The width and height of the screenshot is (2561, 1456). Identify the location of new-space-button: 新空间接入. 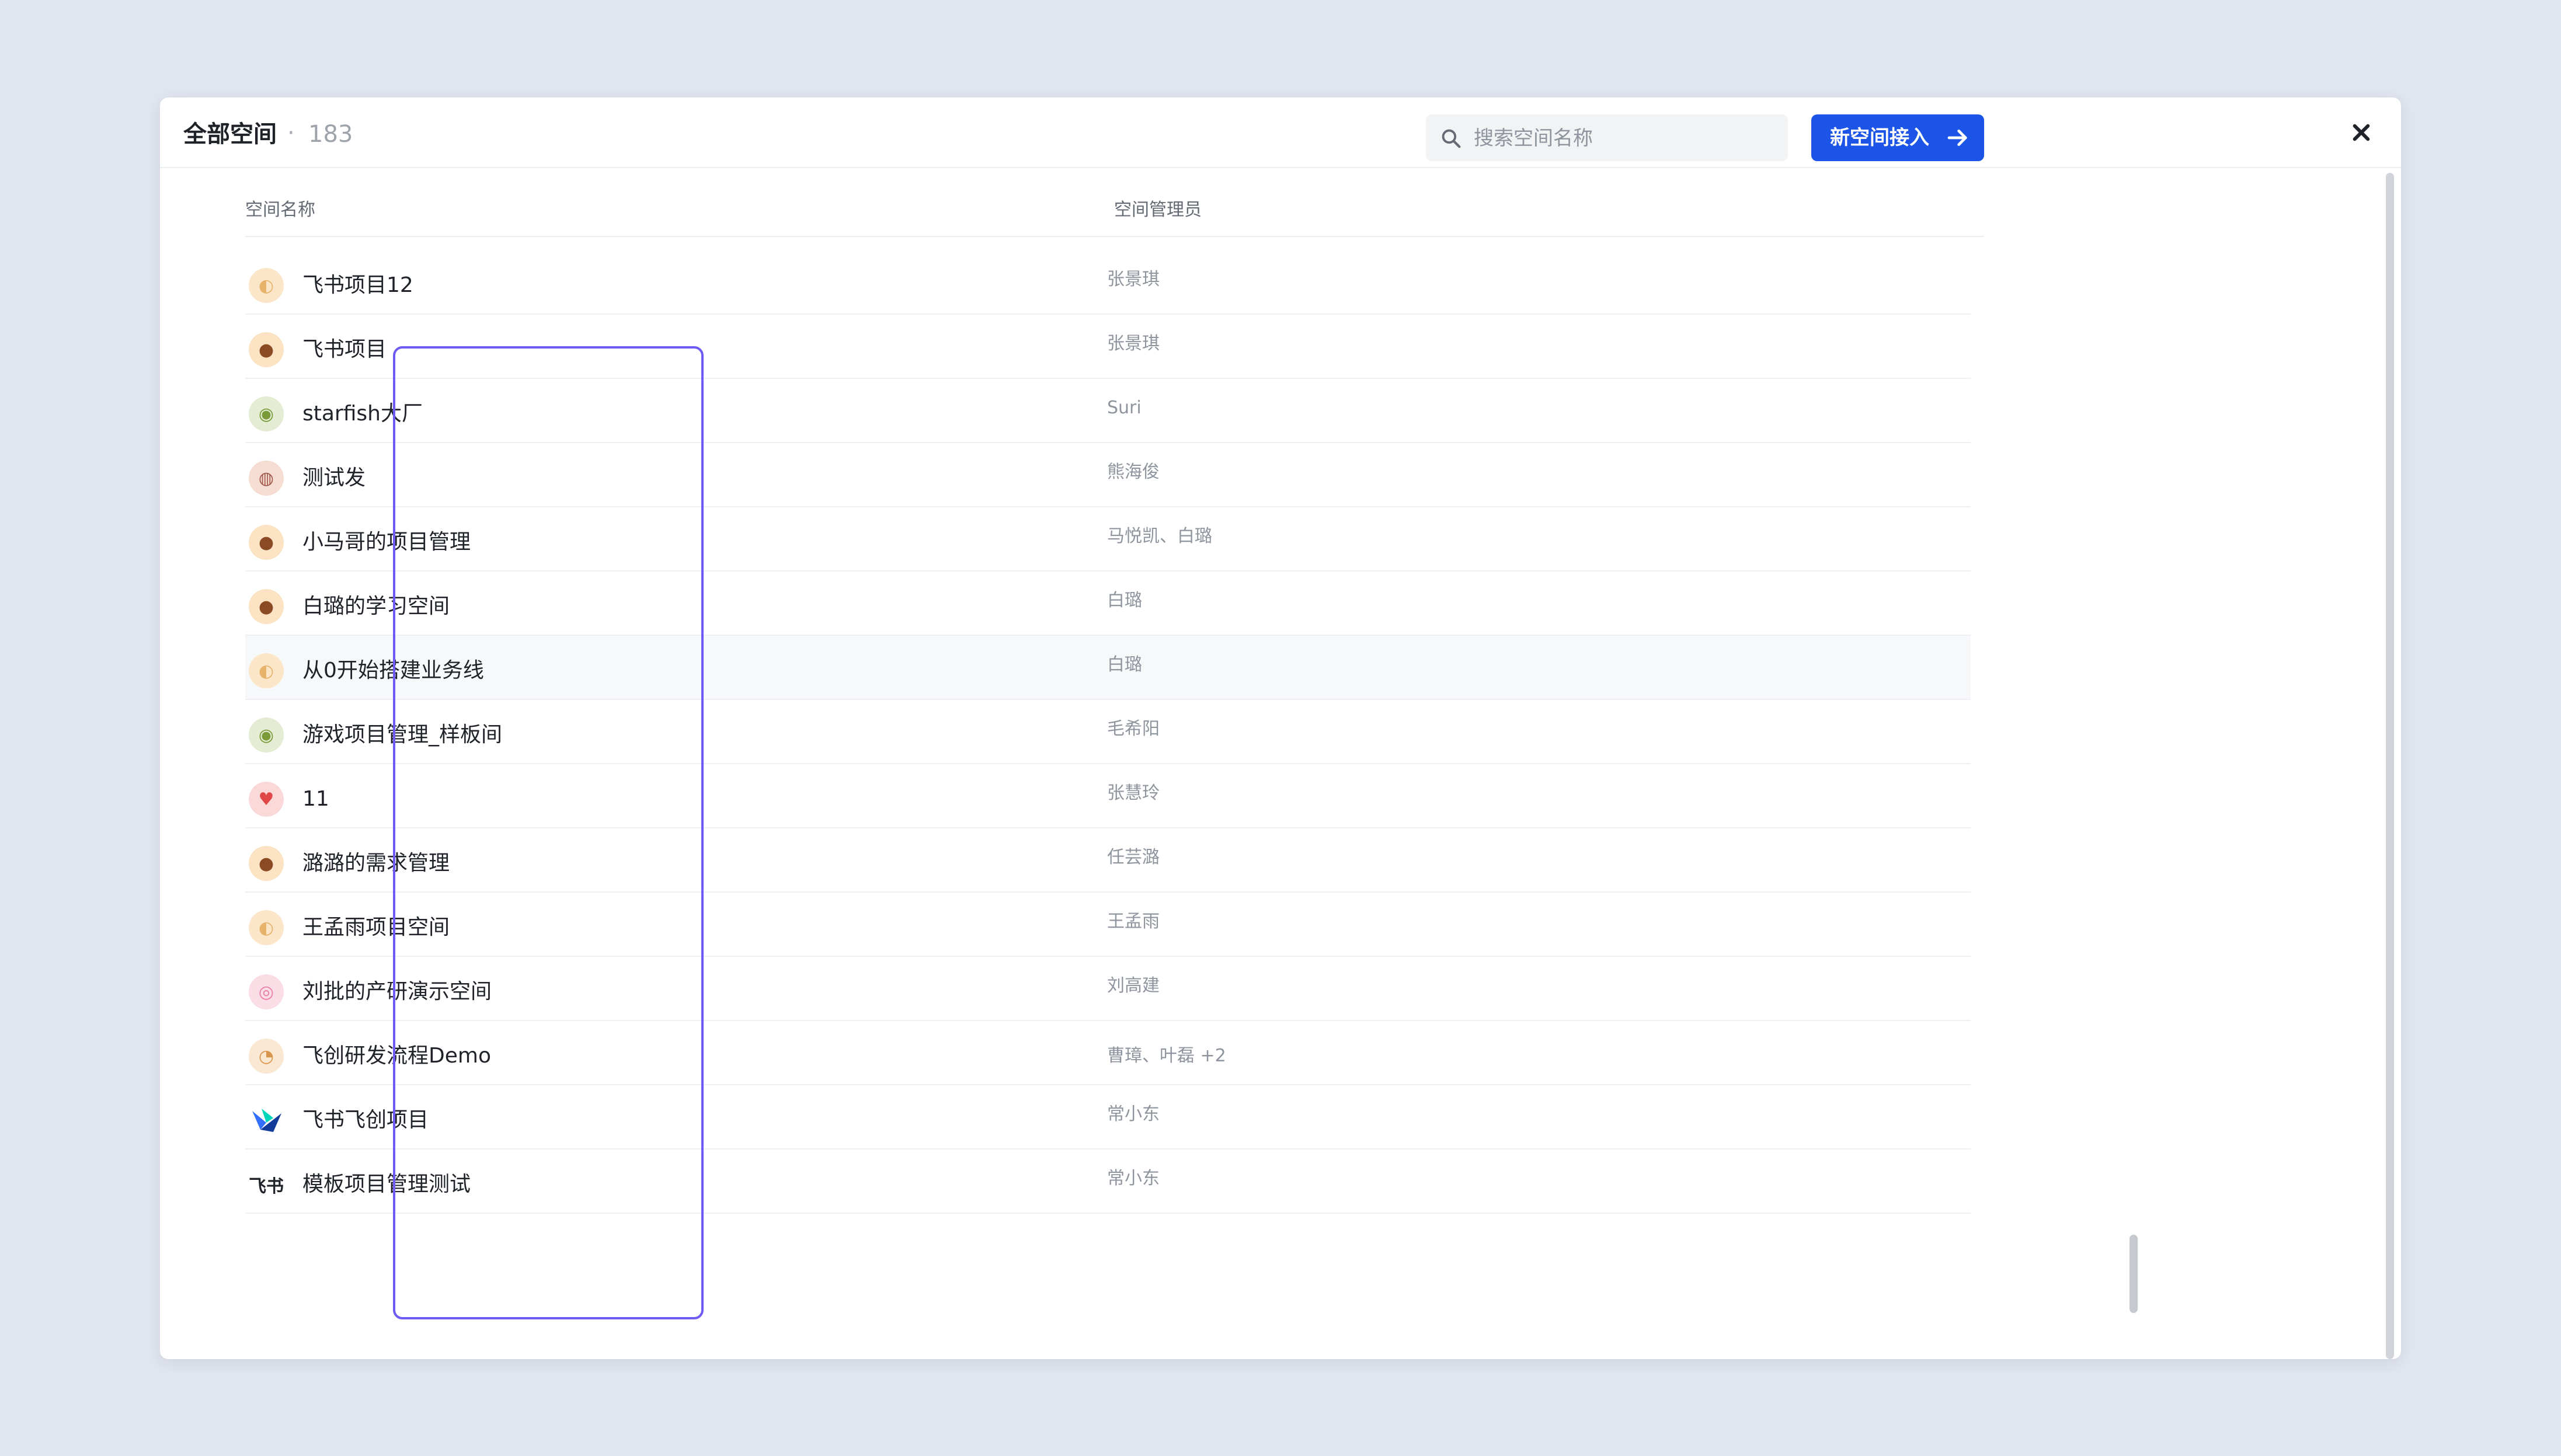
(1897, 137).